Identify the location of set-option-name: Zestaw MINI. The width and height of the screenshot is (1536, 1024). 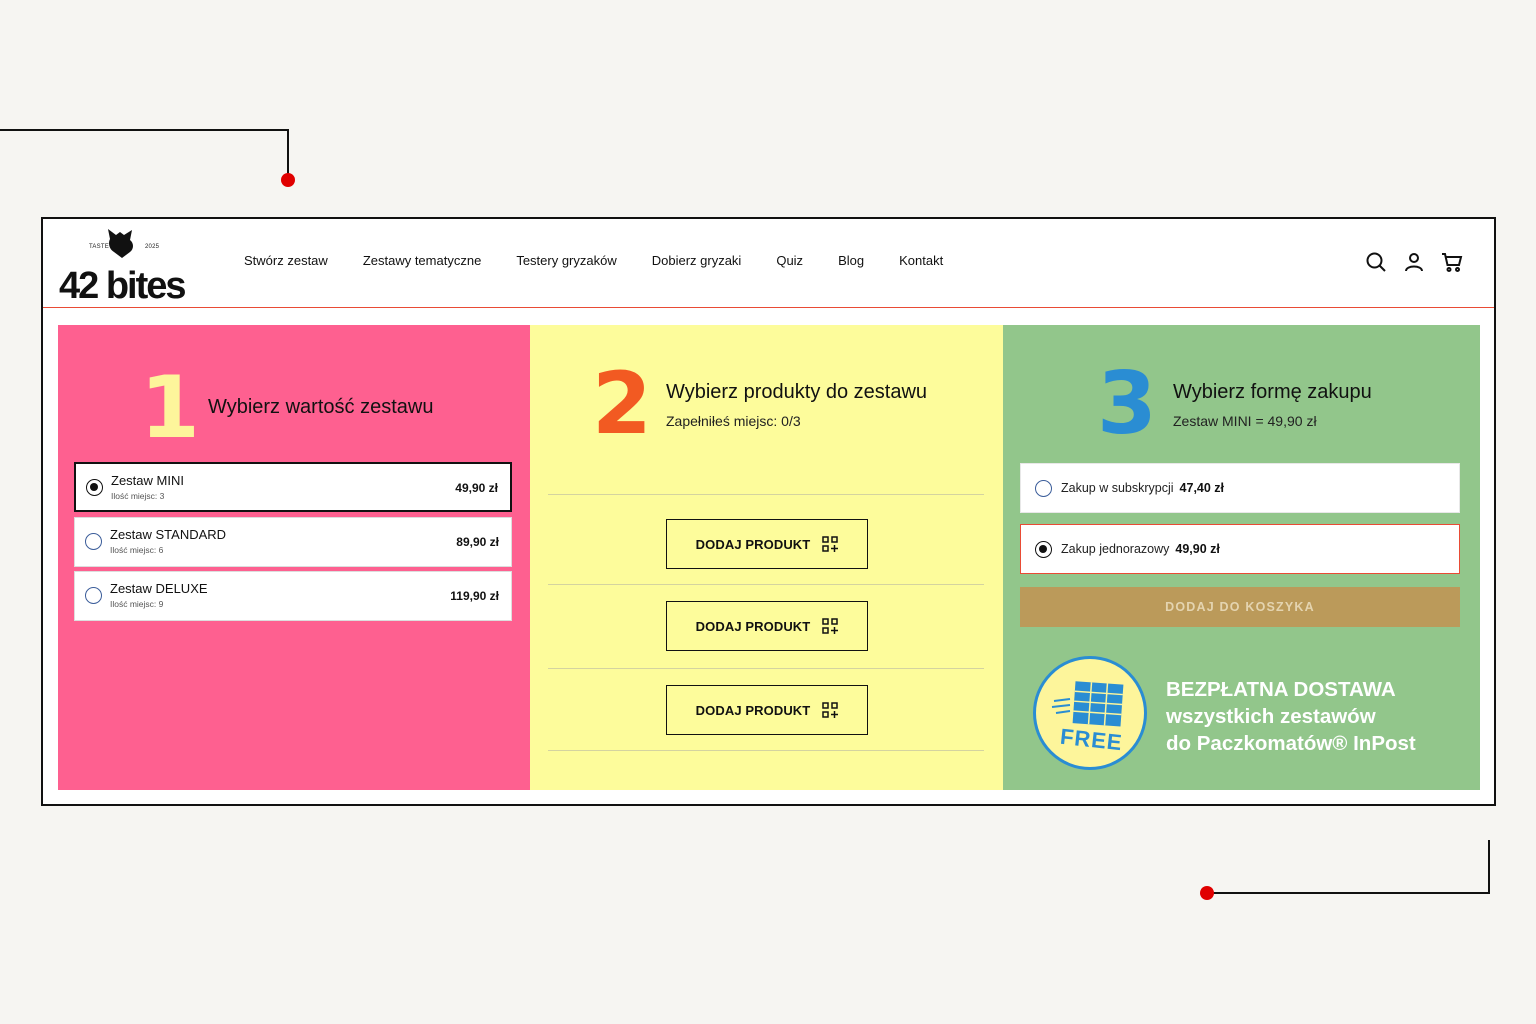
(147, 480).